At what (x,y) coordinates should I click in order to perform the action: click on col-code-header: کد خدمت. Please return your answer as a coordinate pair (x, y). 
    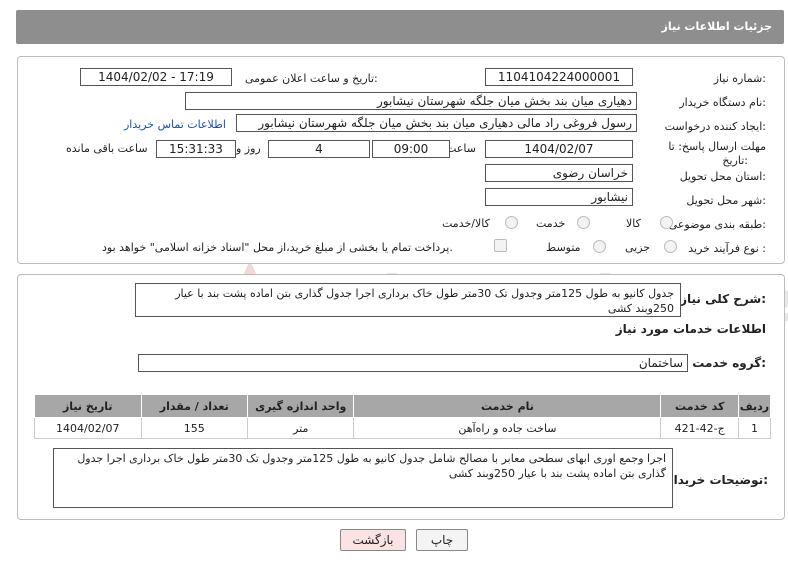
    Looking at the image, I should click on (699, 406).